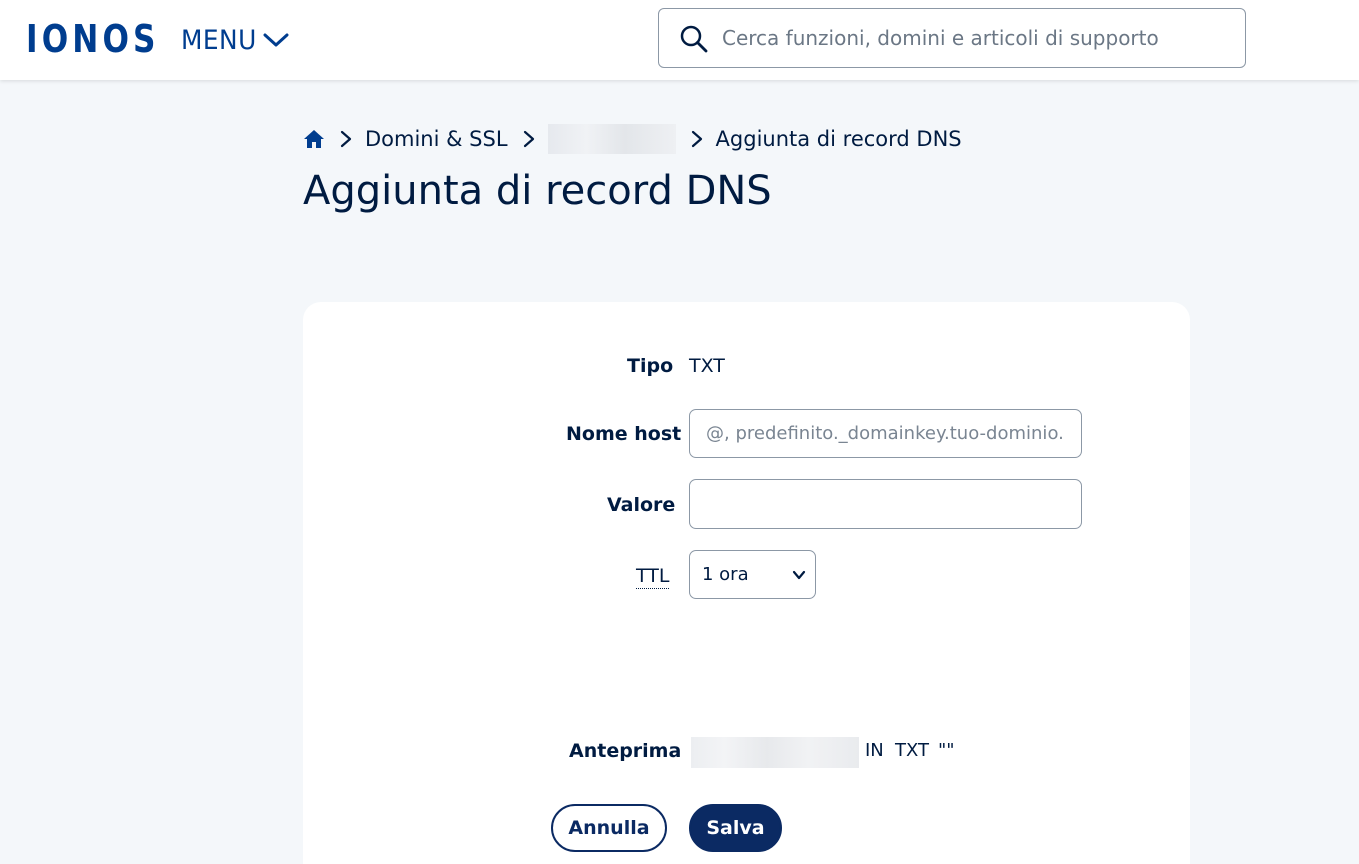 Image resolution: width=1359 pixels, height=864 pixels. I want to click on preview-value: "", so click(946, 750).